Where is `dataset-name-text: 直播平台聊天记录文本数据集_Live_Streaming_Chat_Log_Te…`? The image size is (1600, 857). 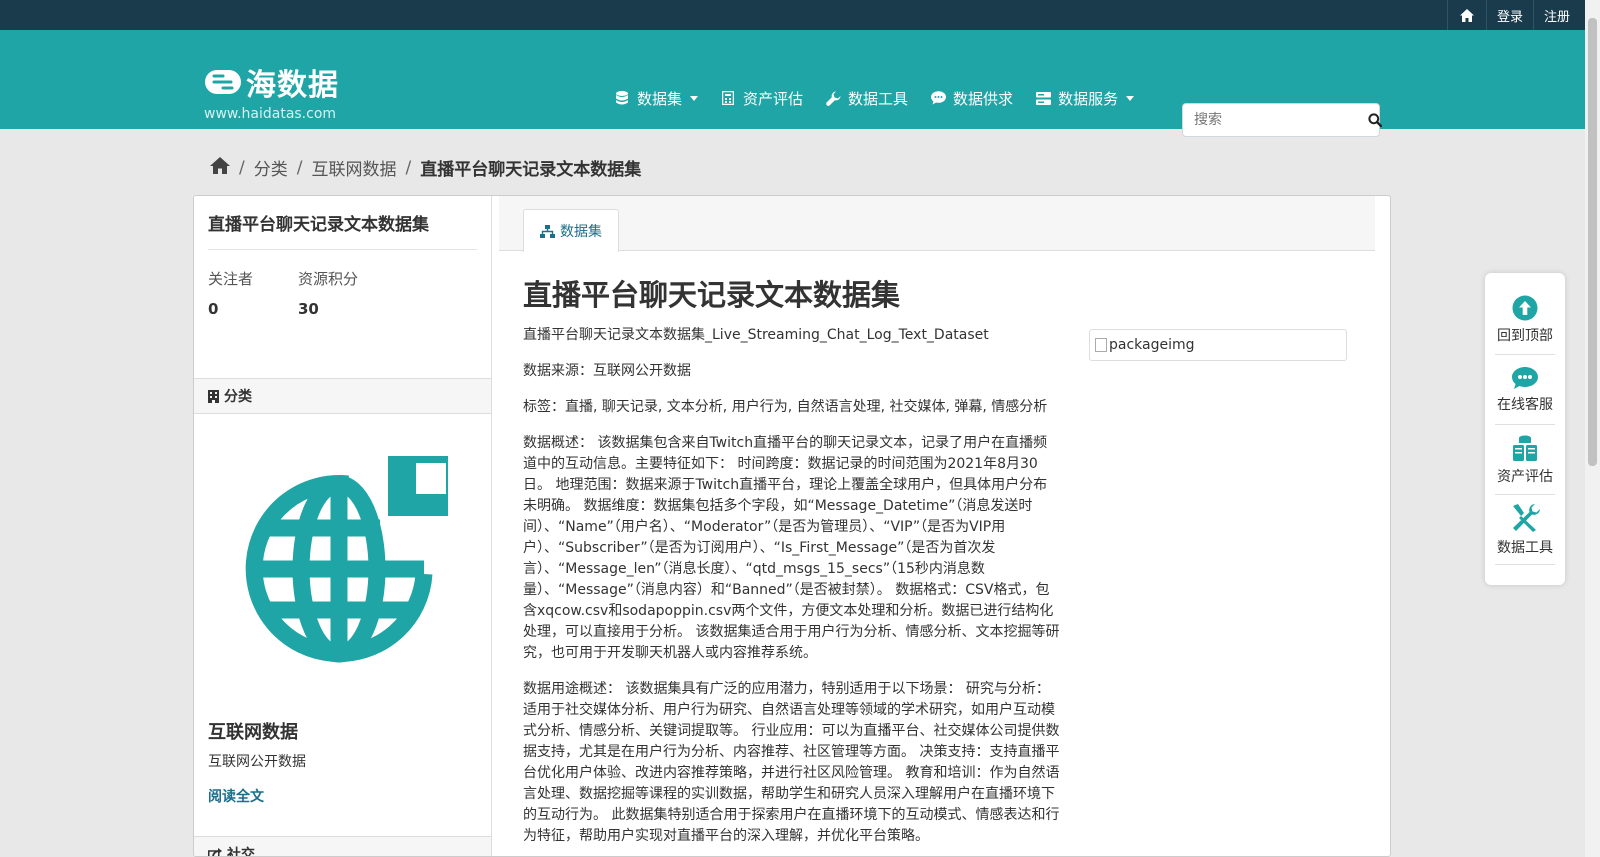 dataset-name-text: 直播平台聊天记录文本数据集_Live_Streaming_Chat_Log_Te… is located at coordinates (756, 335).